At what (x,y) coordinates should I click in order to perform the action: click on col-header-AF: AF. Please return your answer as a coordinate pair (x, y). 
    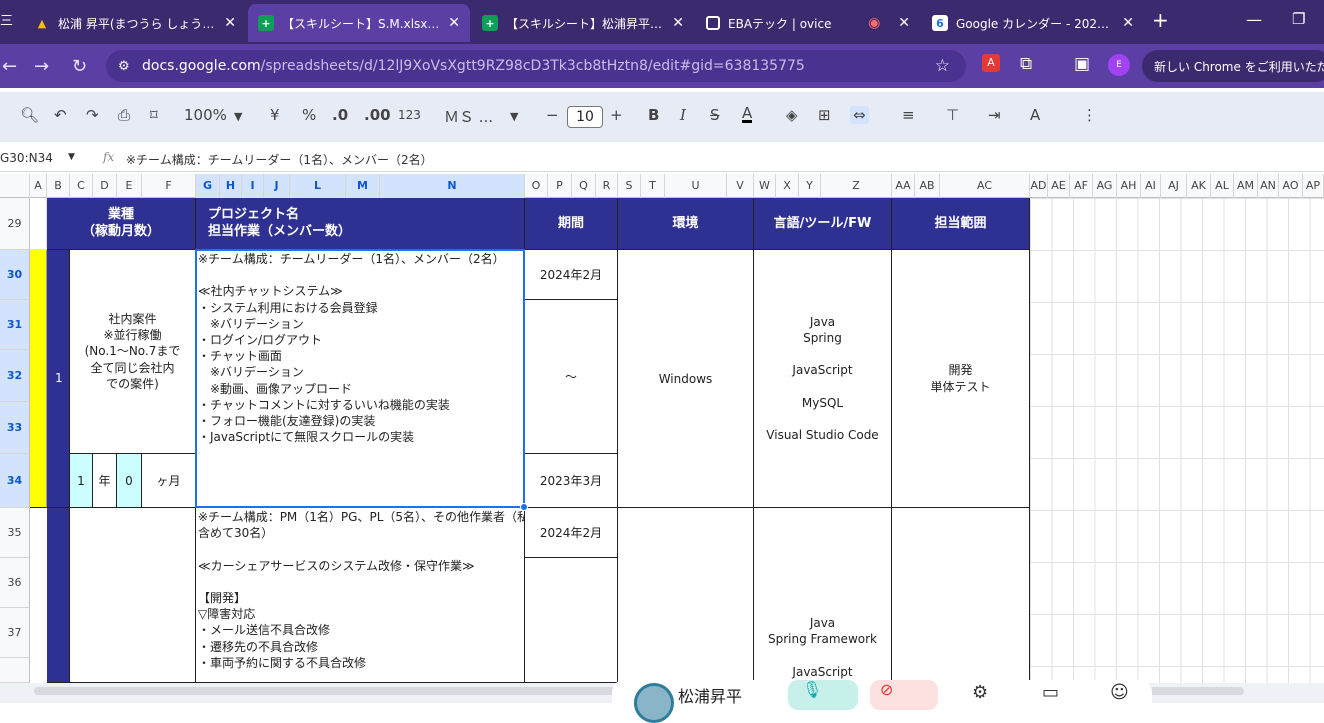
    Looking at the image, I should click on (1081, 186).